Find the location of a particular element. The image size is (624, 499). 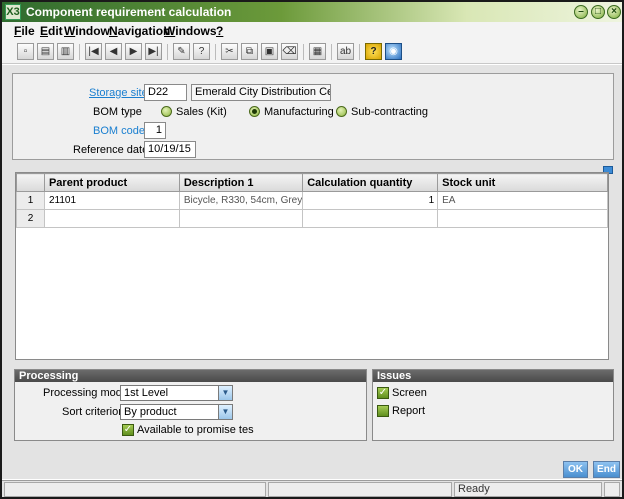

bom-code-label: BOM code is located at coordinates (119, 131).